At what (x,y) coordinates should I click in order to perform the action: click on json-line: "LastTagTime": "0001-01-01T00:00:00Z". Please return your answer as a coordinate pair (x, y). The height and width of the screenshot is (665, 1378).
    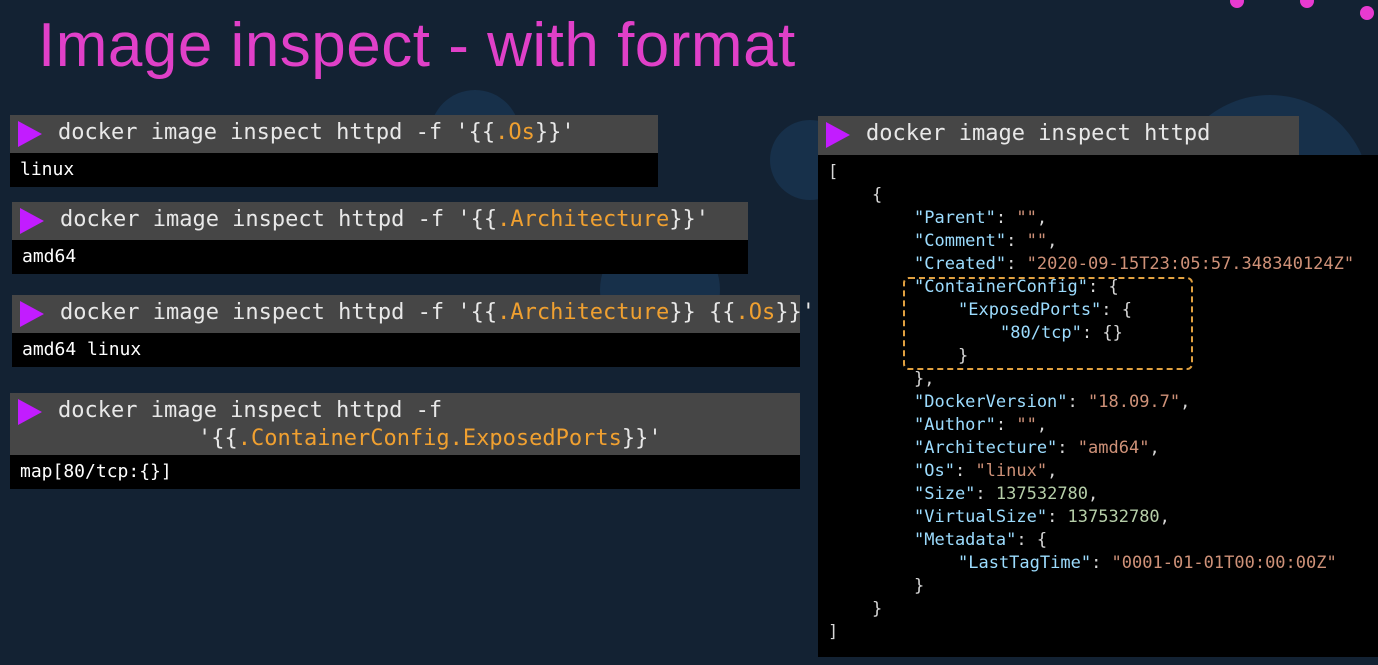
    Looking at the image, I should click on (1147, 563).